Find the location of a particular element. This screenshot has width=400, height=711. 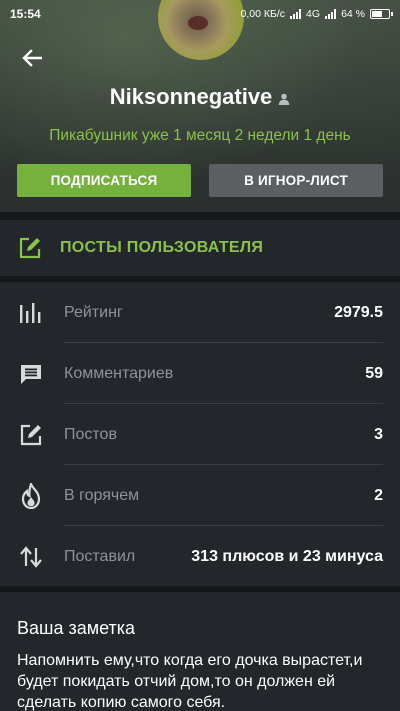

status-time: 15:54 is located at coordinates (25, 14).